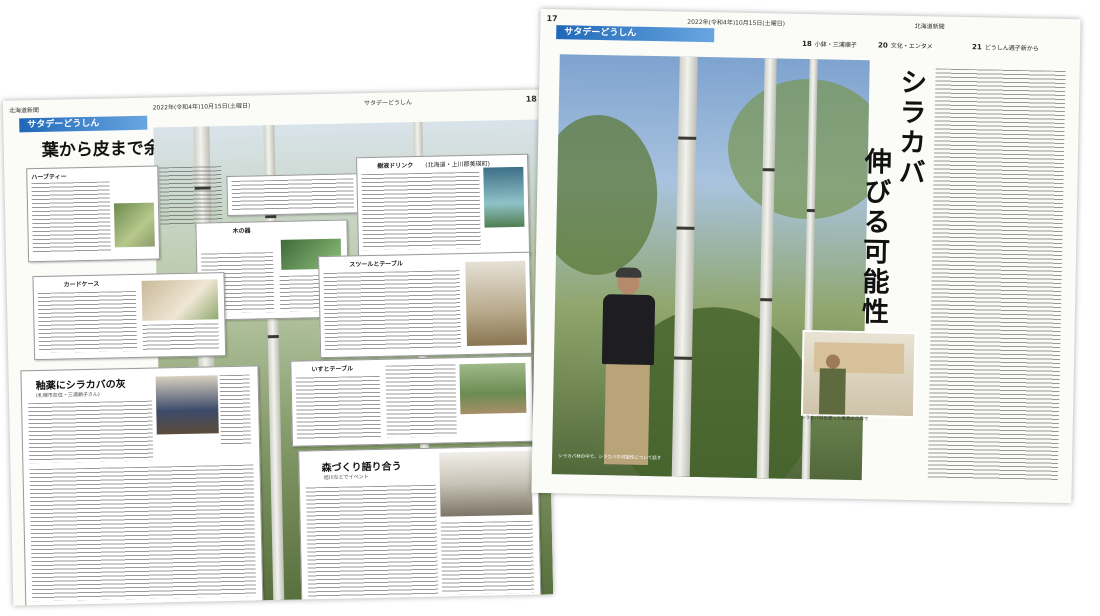 The height and width of the screenshot is (616, 1100). What do you see at coordinates (83, 124) in the screenshot?
I see `left-section-bar: サタデーどうしん` at bounding box center [83, 124].